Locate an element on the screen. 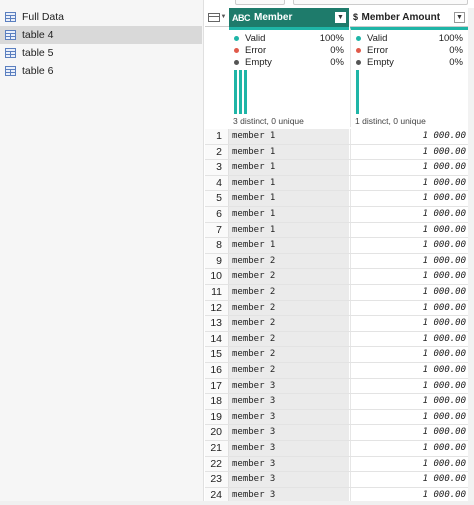 This screenshot has height=505, width=474. table-row: 21 member 31 000.00 is located at coordinates (336, 449).